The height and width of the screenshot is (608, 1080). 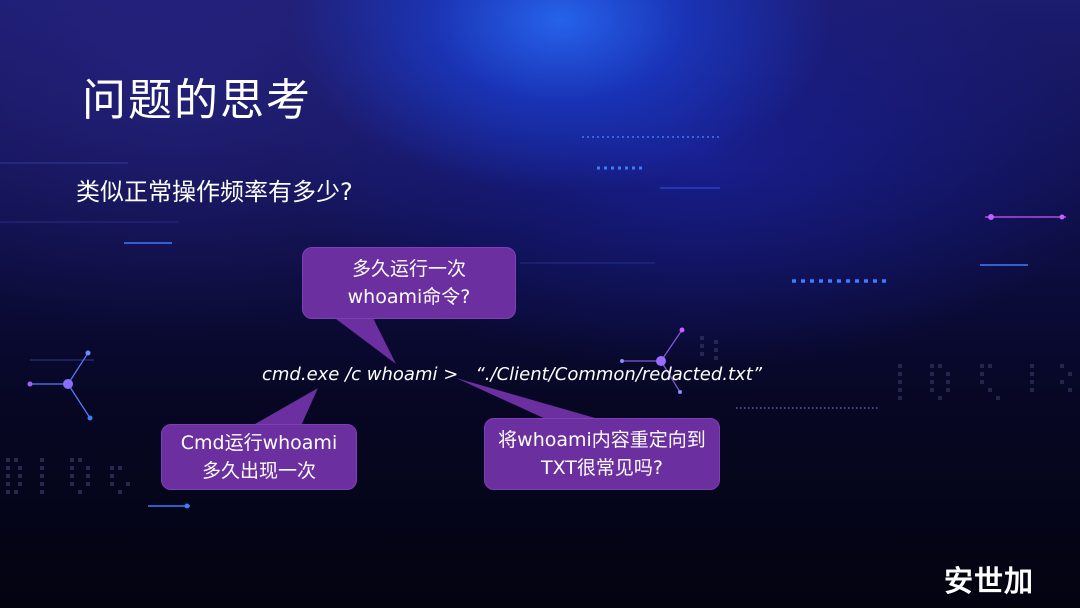 What do you see at coordinates (602, 440) in the screenshot?
I see `callout-redirect-txt-line1: 将whoami内容重定向到` at bounding box center [602, 440].